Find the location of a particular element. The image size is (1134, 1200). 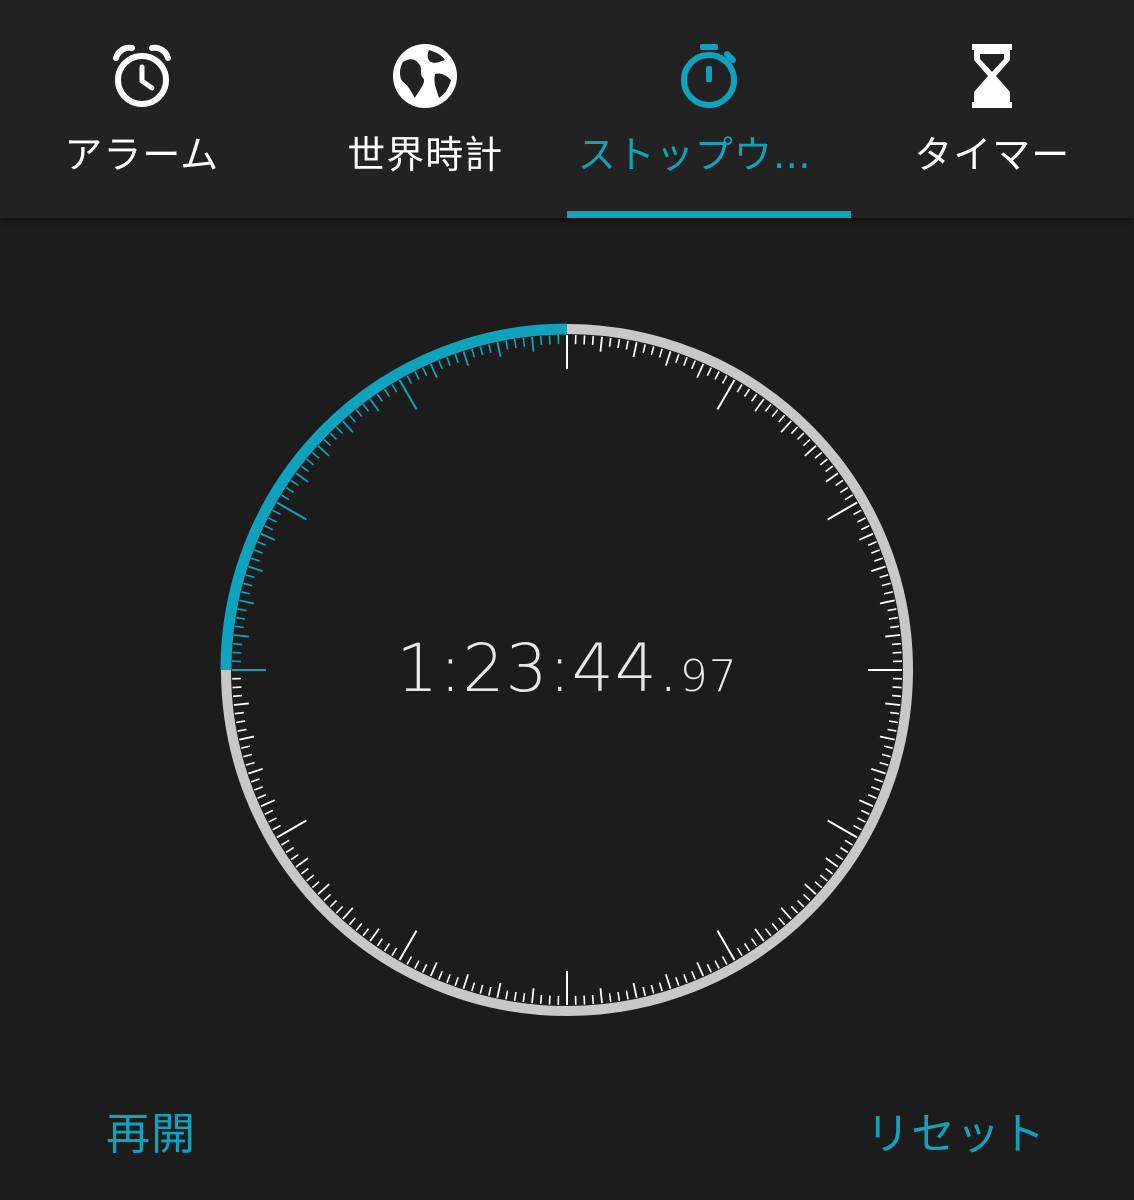

reset-button: リセット is located at coordinates (956, 1130).